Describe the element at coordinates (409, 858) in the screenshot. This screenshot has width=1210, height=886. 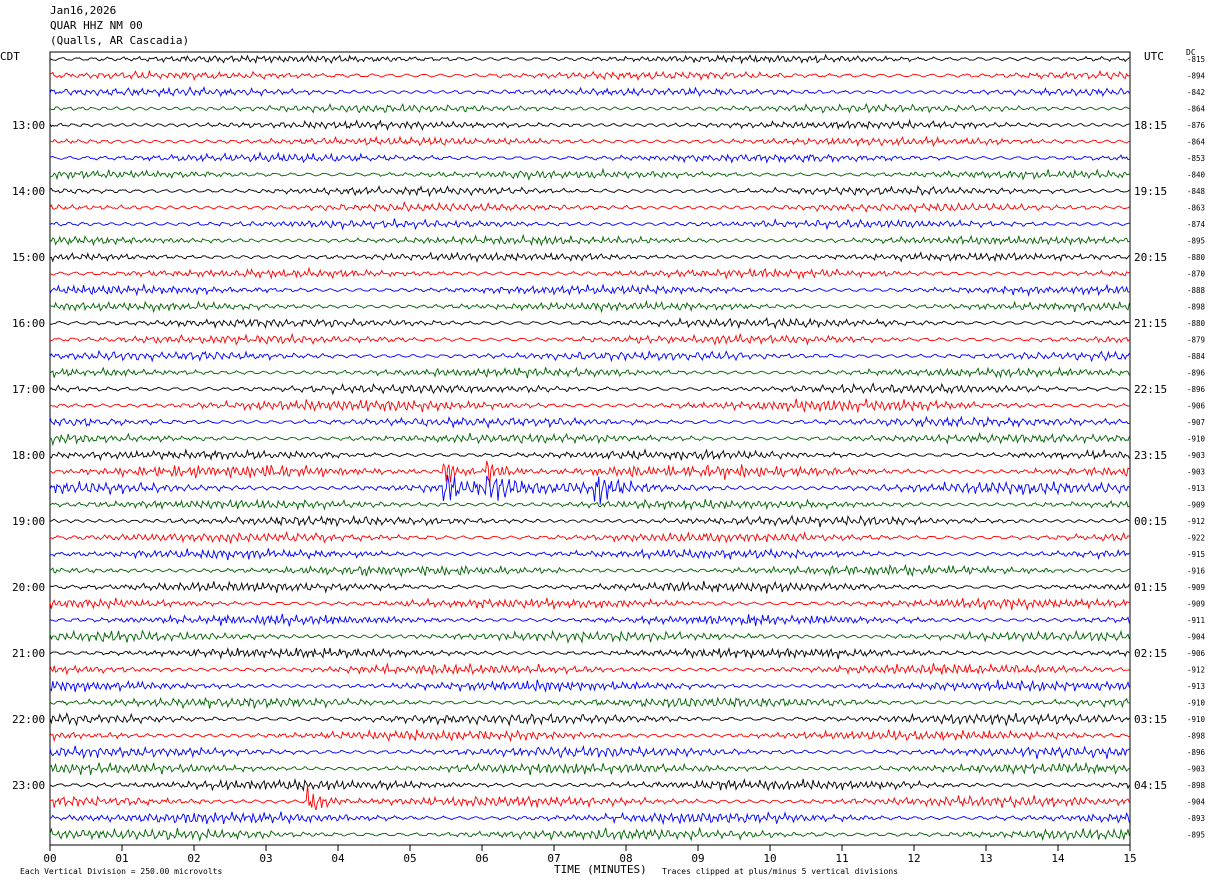
I see `x-tick-label: 05` at that location.